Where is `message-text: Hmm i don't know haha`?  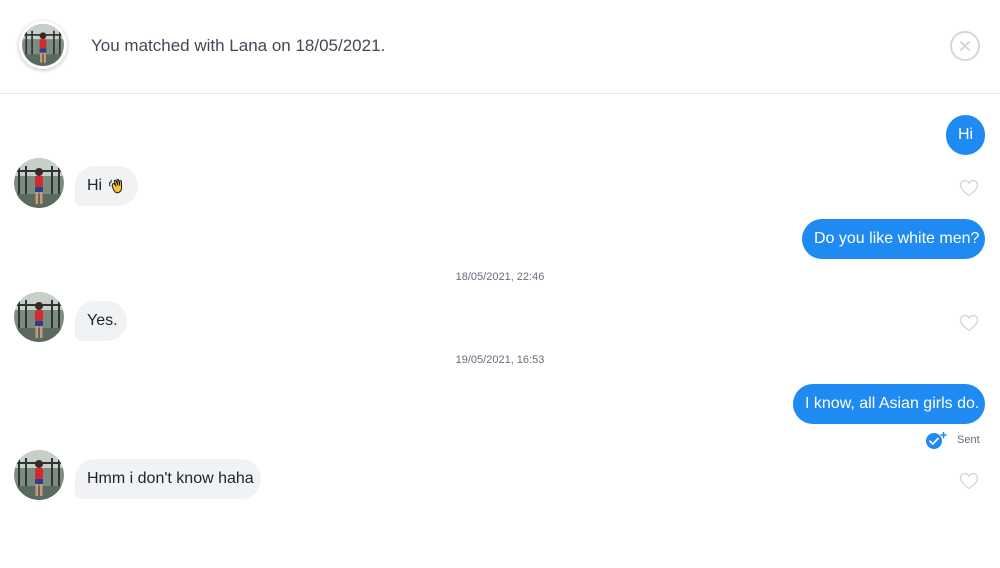 message-text: Hmm i don't know haha is located at coordinates (170, 478).